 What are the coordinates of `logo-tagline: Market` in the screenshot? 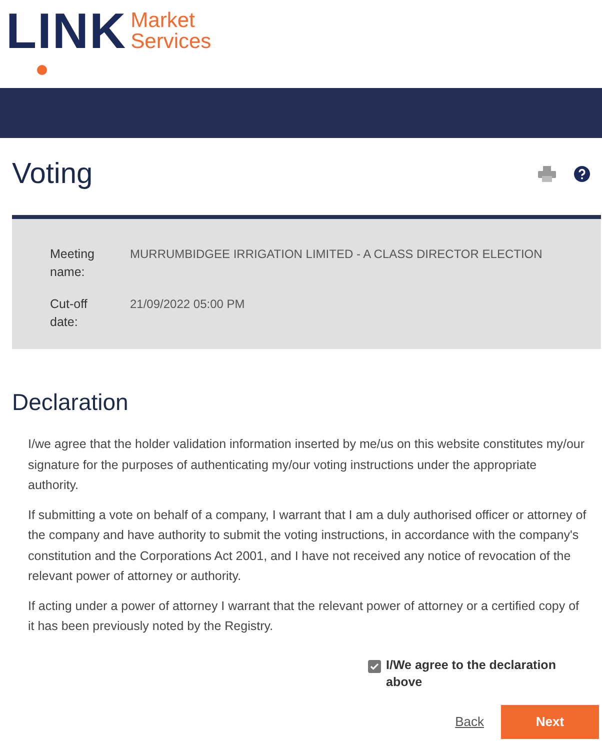 It's located at (163, 20).